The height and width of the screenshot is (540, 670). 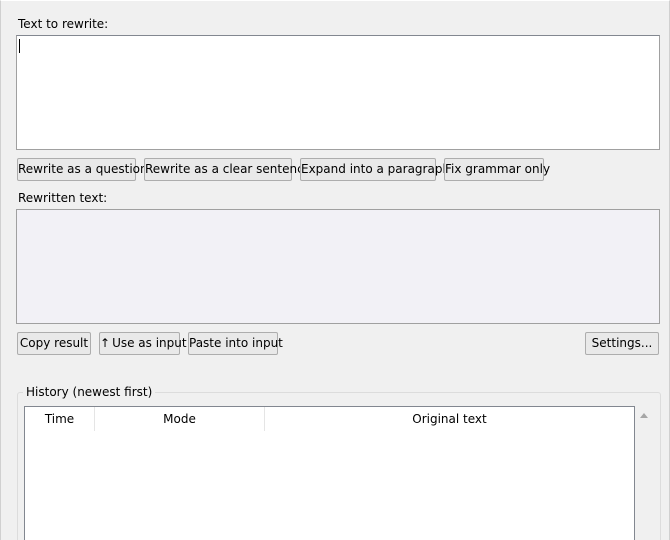 What do you see at coordinates (63, 24) in the screenshot?
I see `input-label: Text to rewrite:` at bounding box center [63, 24].